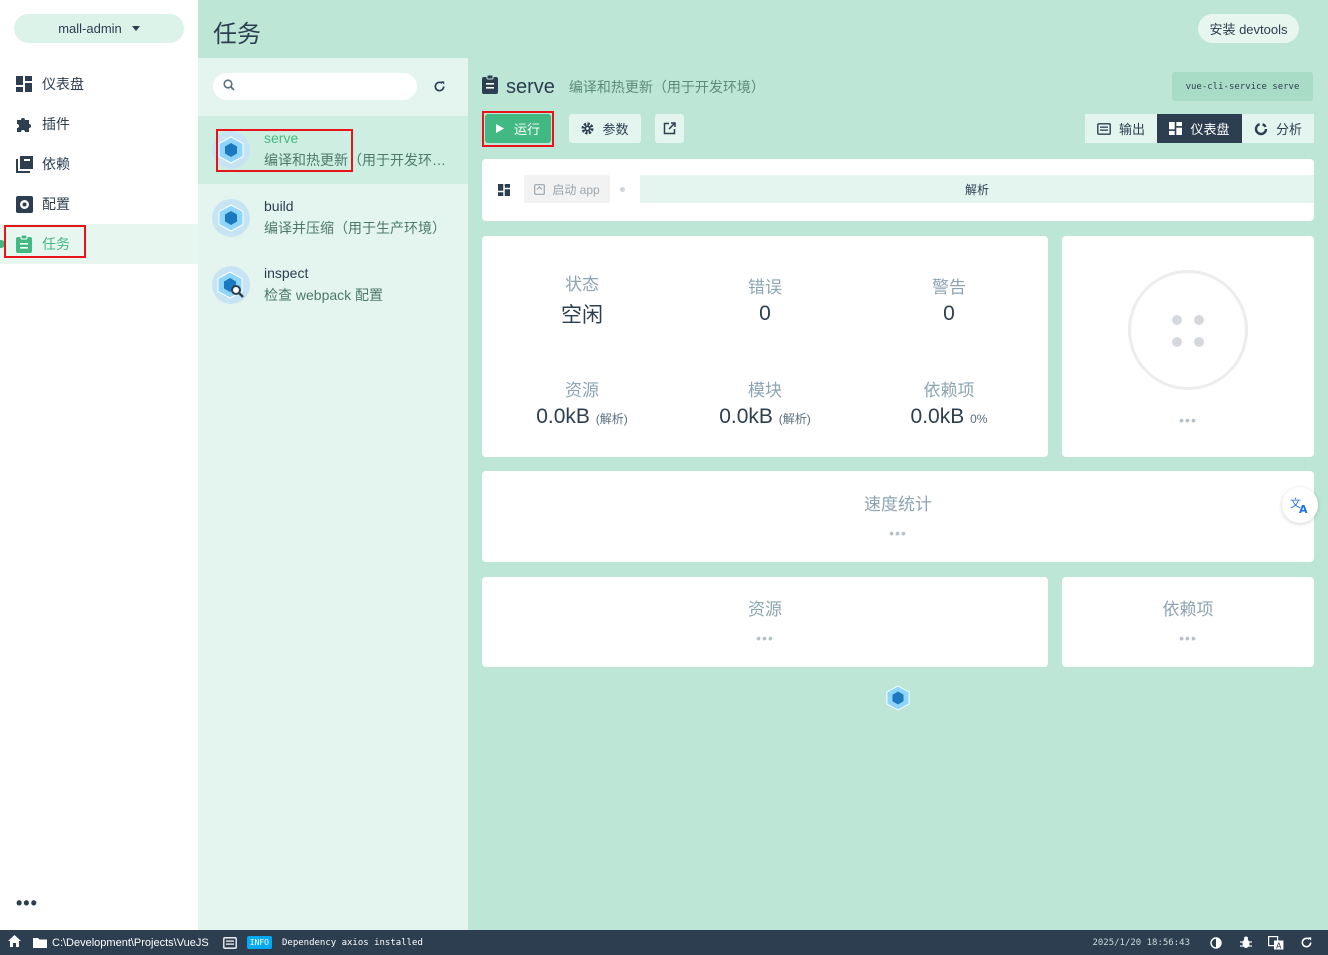  What do you see at coordinates (526, 129) in the screenshot?
I see `run-label: 运行` at bounding box center [526, 129].